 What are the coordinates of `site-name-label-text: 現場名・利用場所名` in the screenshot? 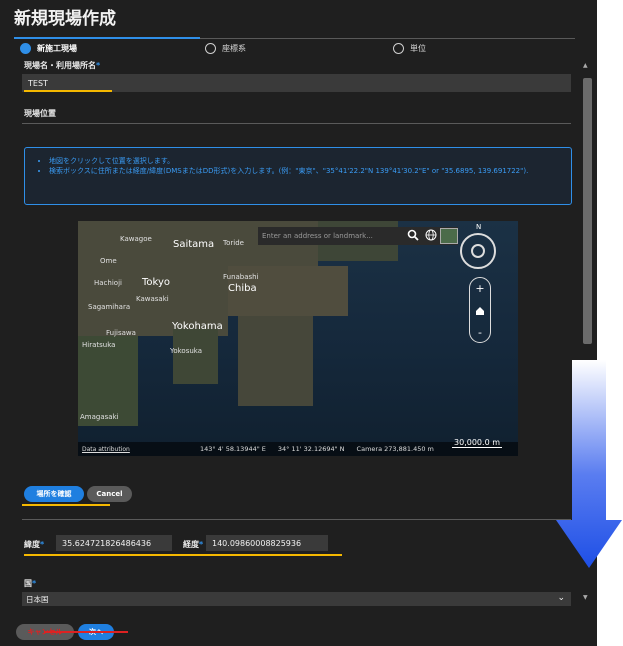 It's located at (60, 65).